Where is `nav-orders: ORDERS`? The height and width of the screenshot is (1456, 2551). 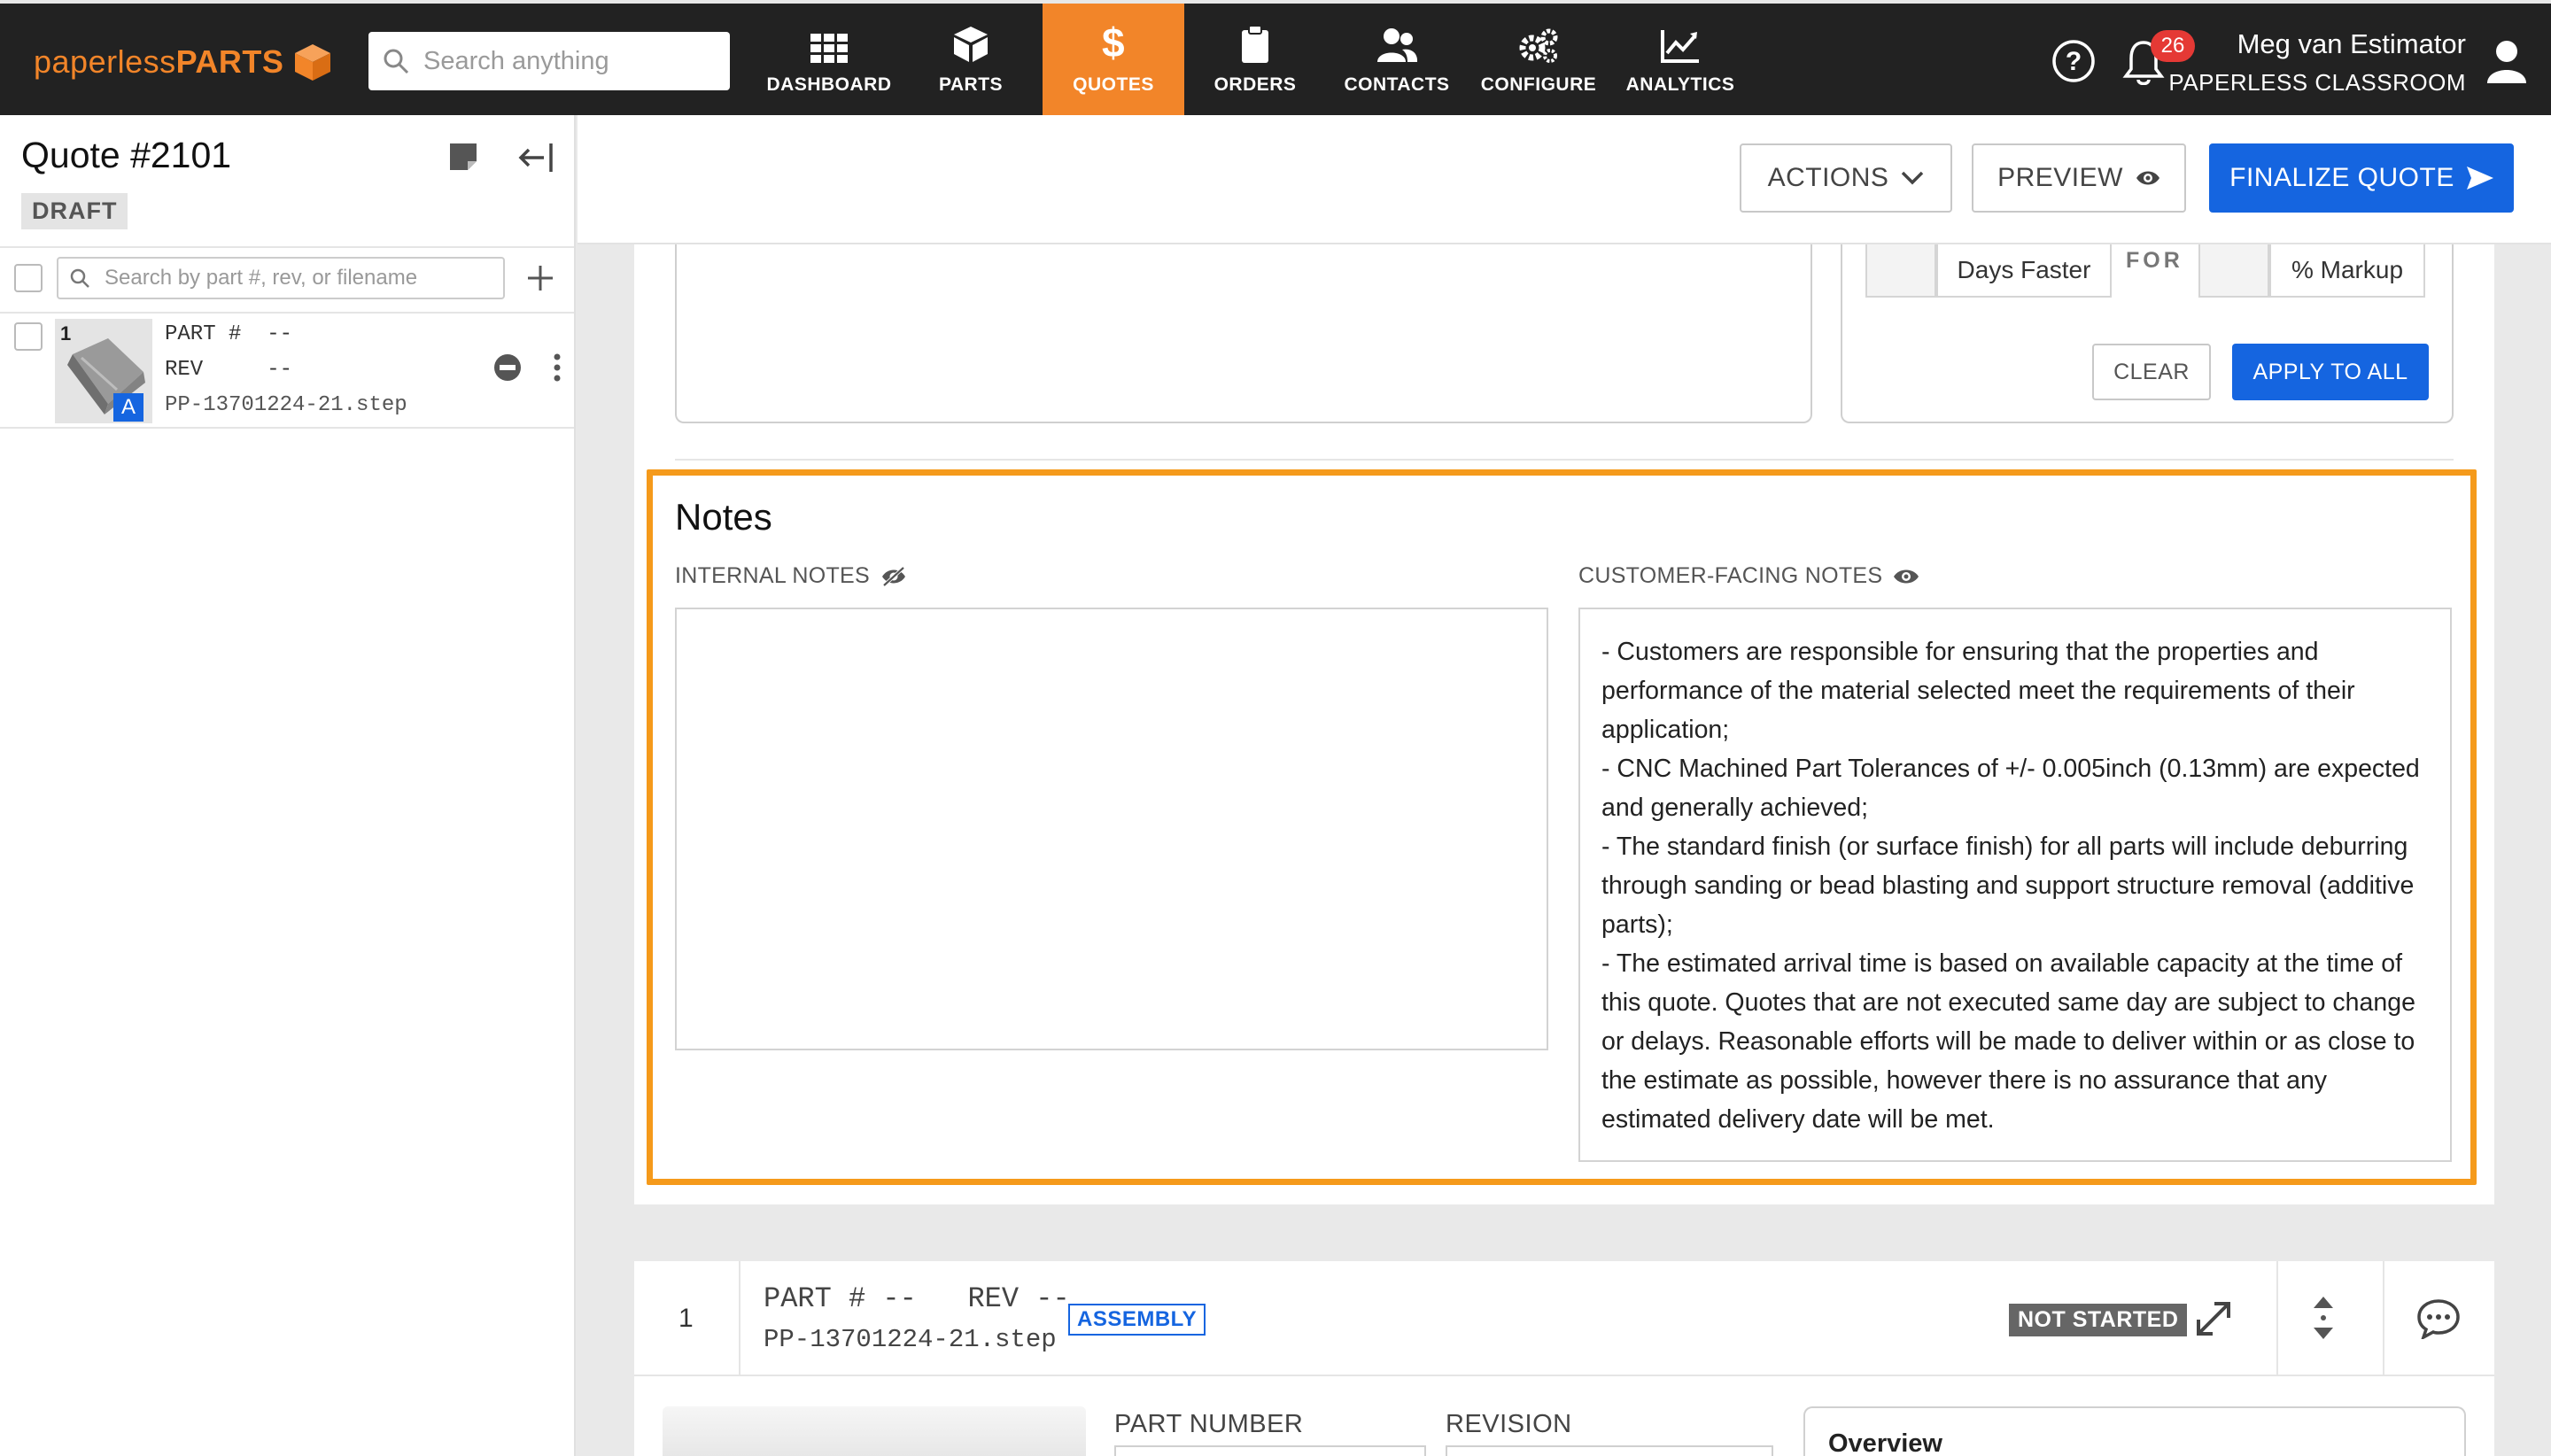 nav-orders: ORDERS is located at coordinates (1255, 59).